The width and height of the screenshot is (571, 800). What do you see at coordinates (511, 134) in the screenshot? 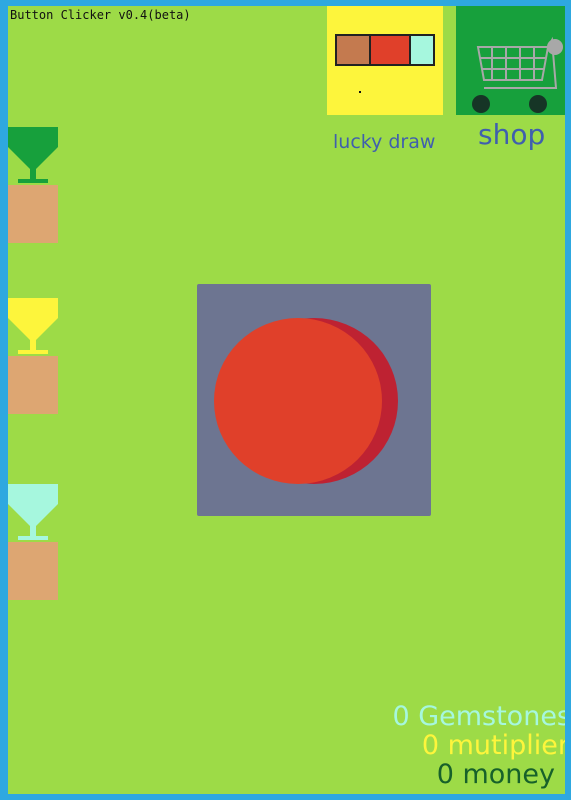
I see `shop-label: shop` at bounding box center [511, 134].